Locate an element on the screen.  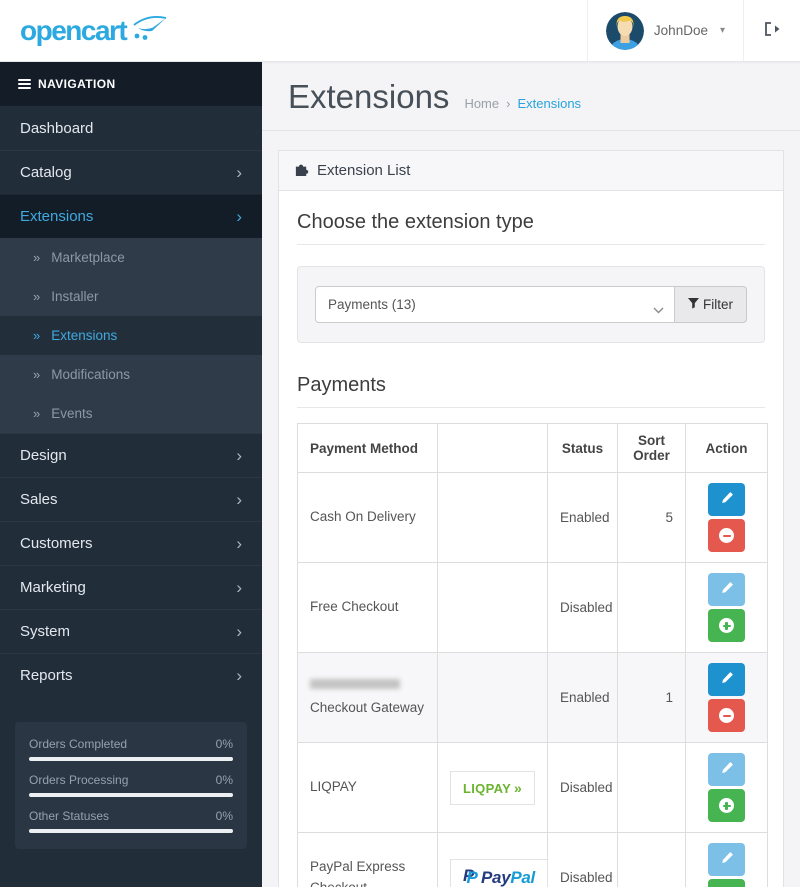
funnel-icon is located at coordinates (693, 304).